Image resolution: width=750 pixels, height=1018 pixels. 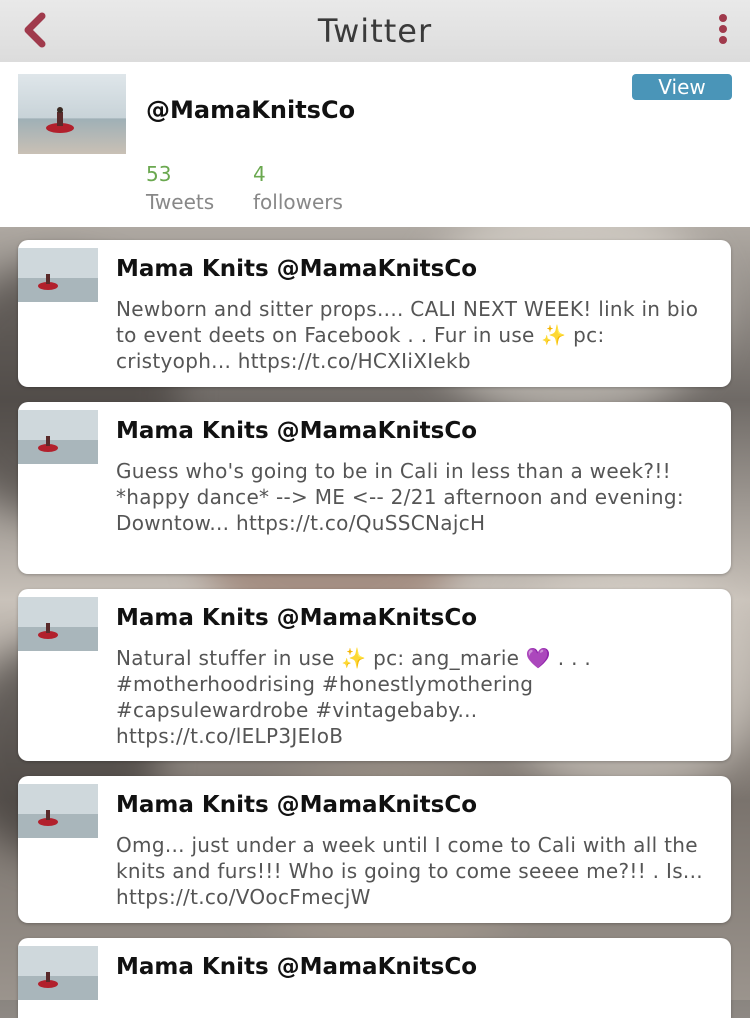 I want to click on tweets-count: 53, so click(x=159, y=174).